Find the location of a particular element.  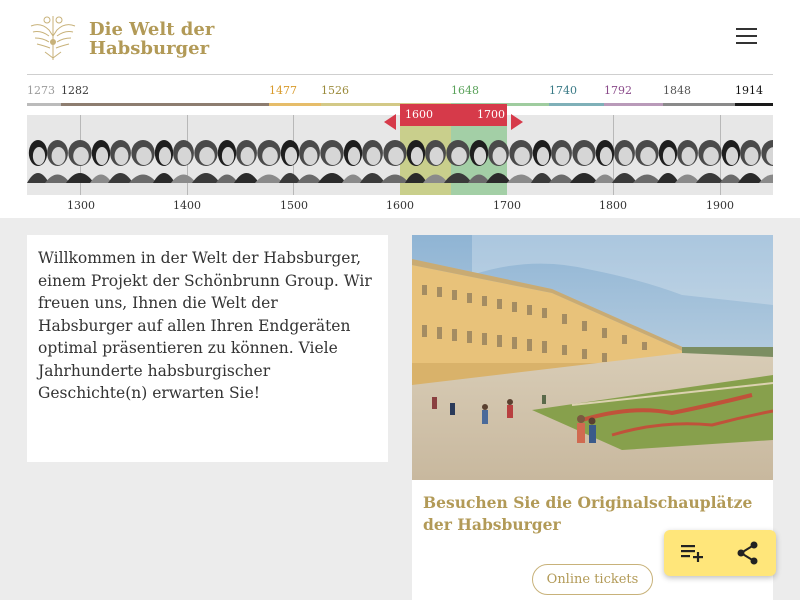

dynasty-year-1740: 1740 is located at coordinates (563, 90).